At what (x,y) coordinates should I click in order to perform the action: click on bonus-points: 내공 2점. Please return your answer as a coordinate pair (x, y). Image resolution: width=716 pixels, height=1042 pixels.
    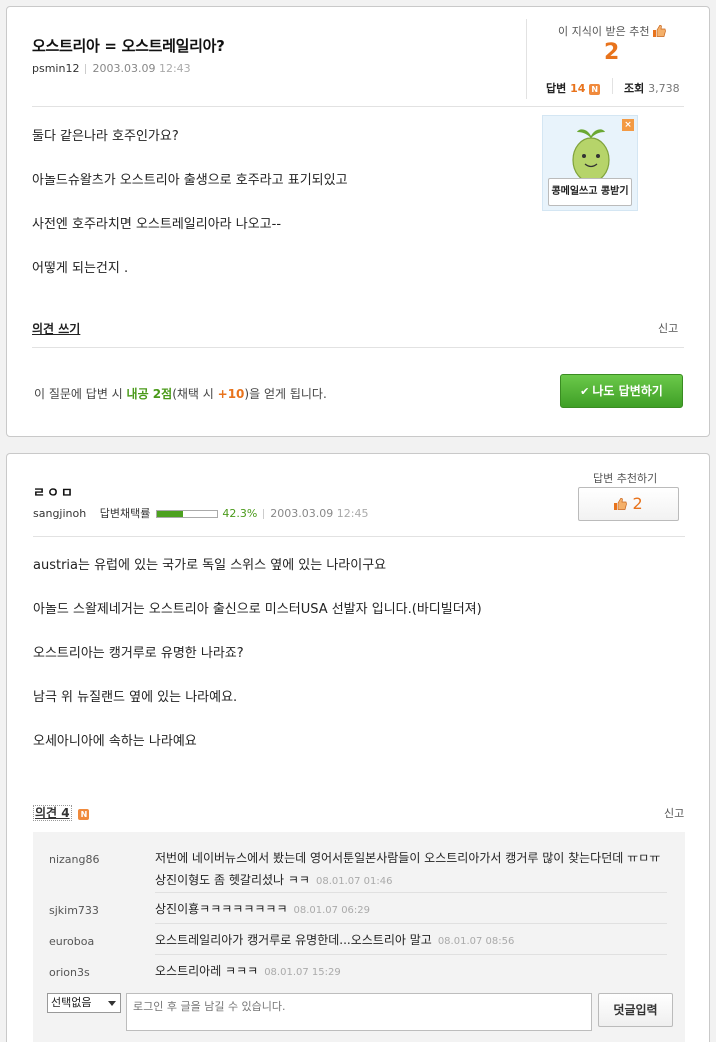
    Looking at the image, I should click on (149, 394).